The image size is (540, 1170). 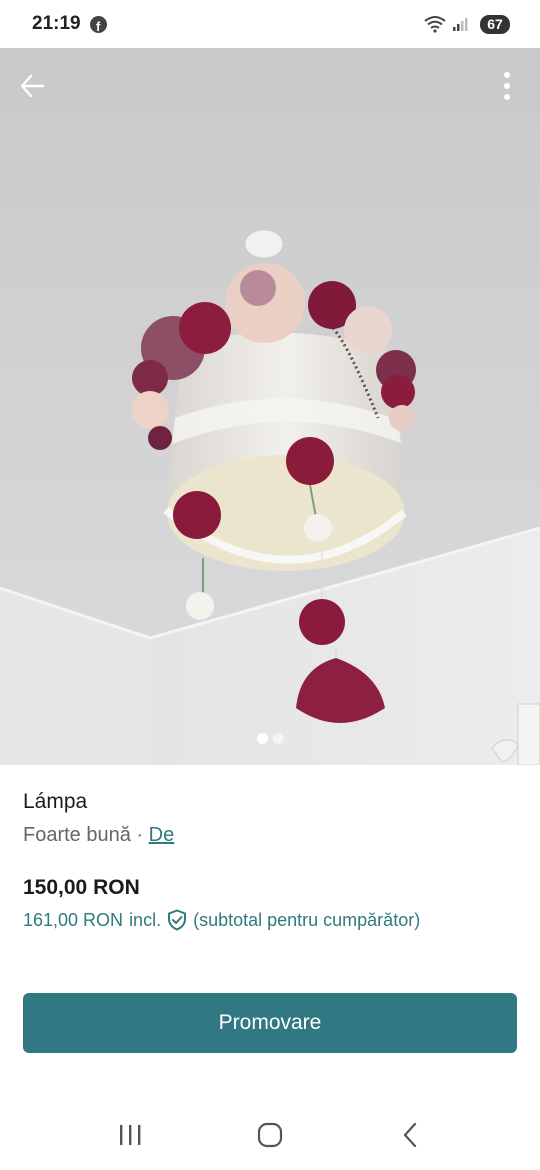 What do you see at coordinates (177, 920) in the screenshot?
I see `shield-check-icon` at bounding box center [177, 920].